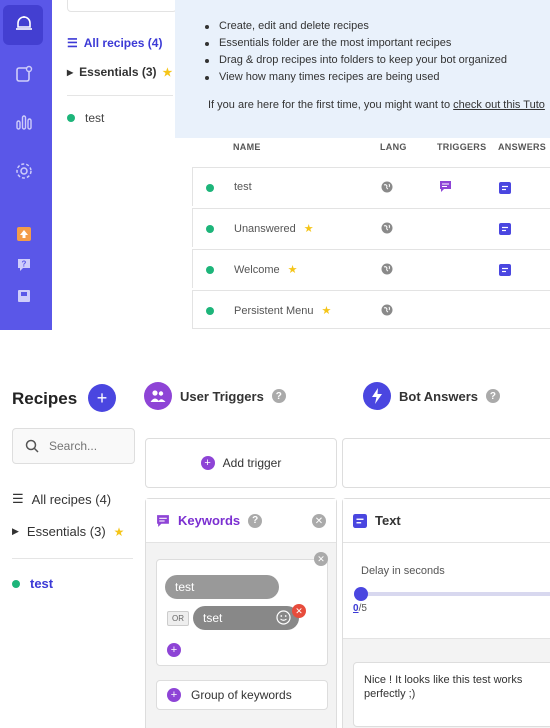  I want to click on text-header: Text, so click(446, 521).